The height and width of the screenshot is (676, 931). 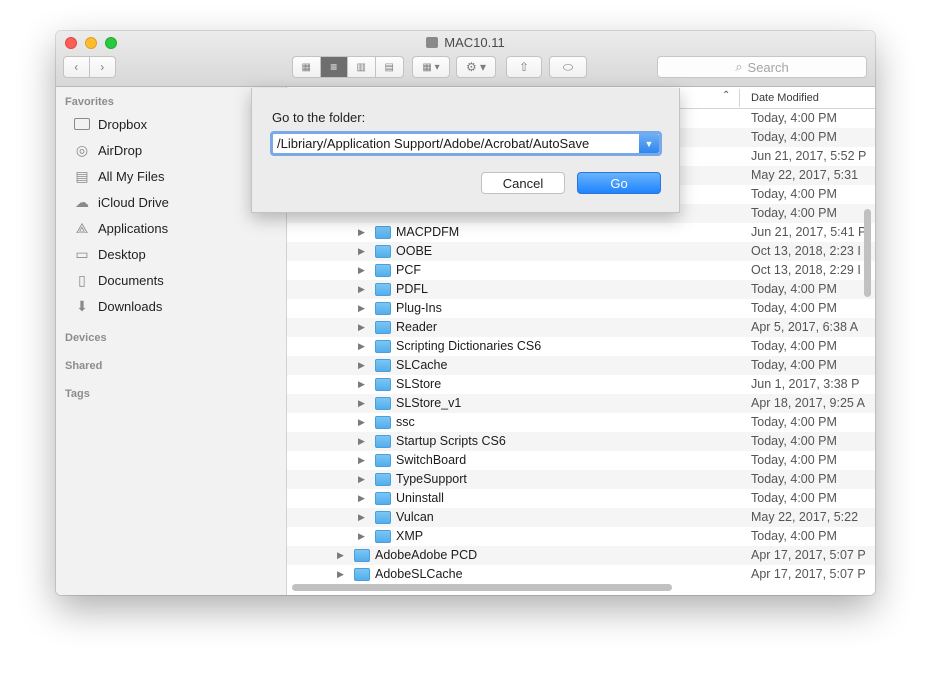 What do you see at coordinates (77, 394) in the screenshot?
I see `sidebar-heading-tags: Tags` at bounding box center [77, 394].